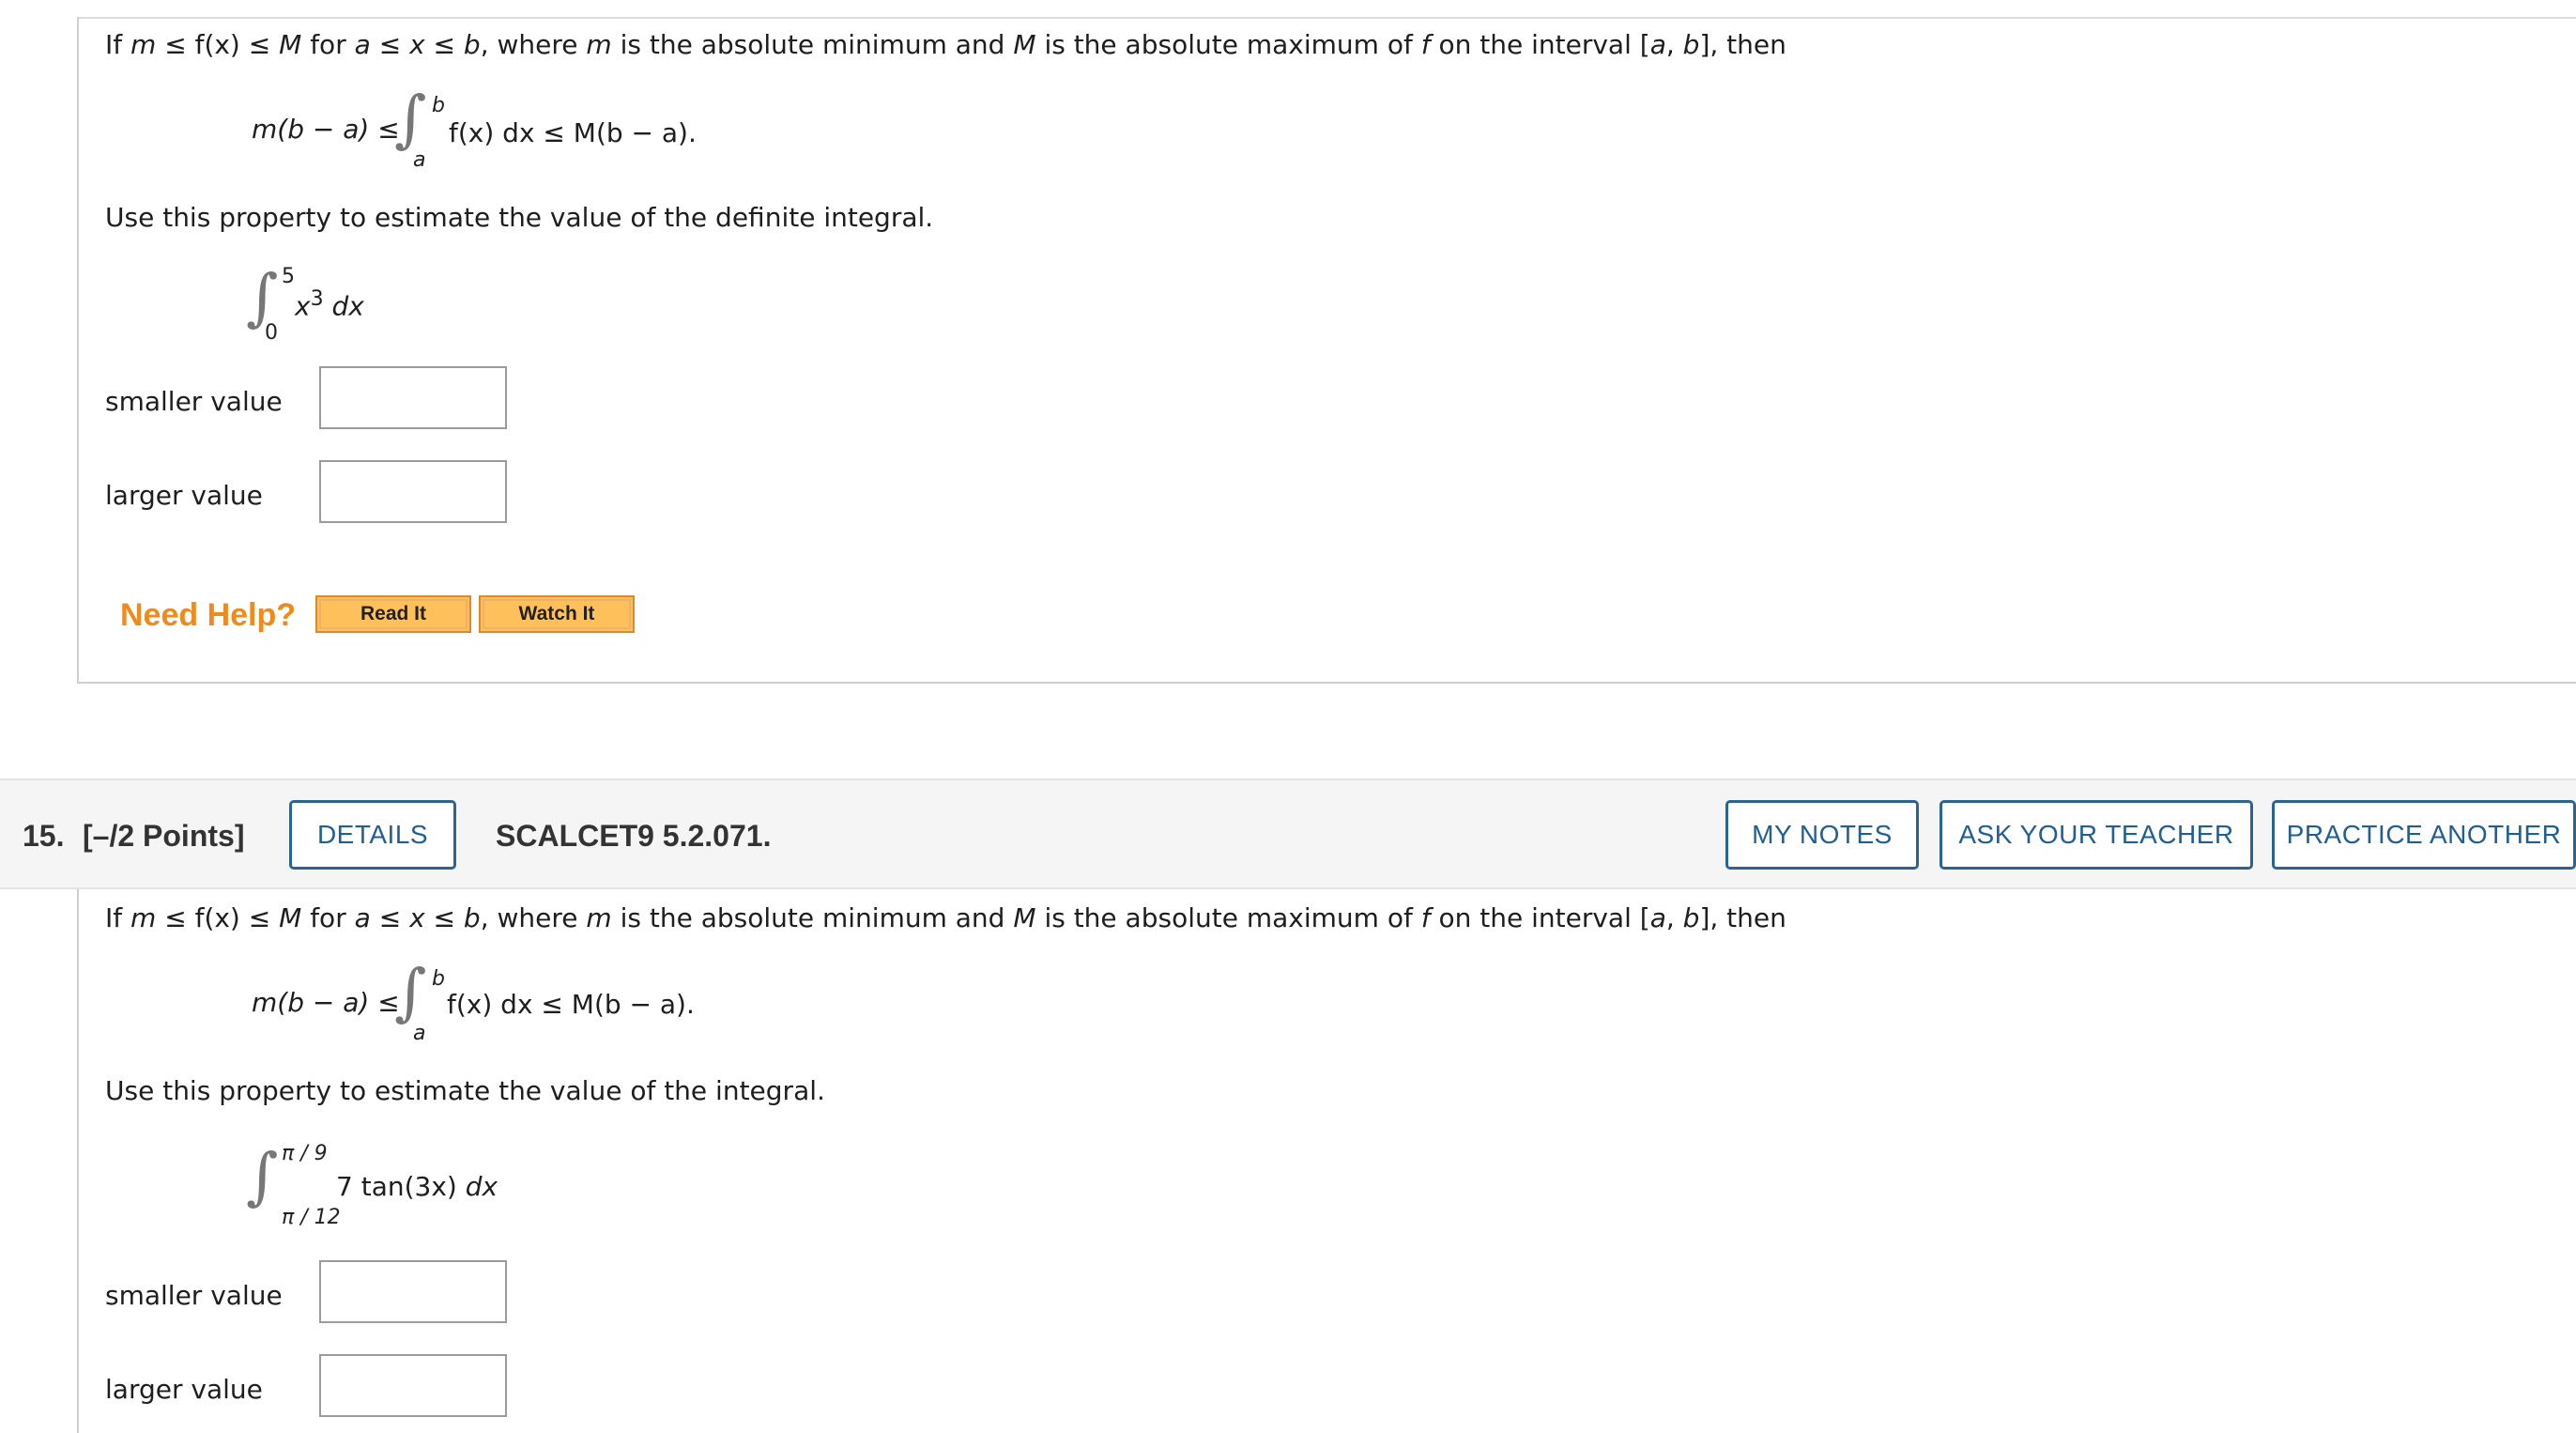  What do you see at coordinates (194, 401) in the screenshot?
I see `q14-smaller-label: smaller value` at bounding box center [194, 401].